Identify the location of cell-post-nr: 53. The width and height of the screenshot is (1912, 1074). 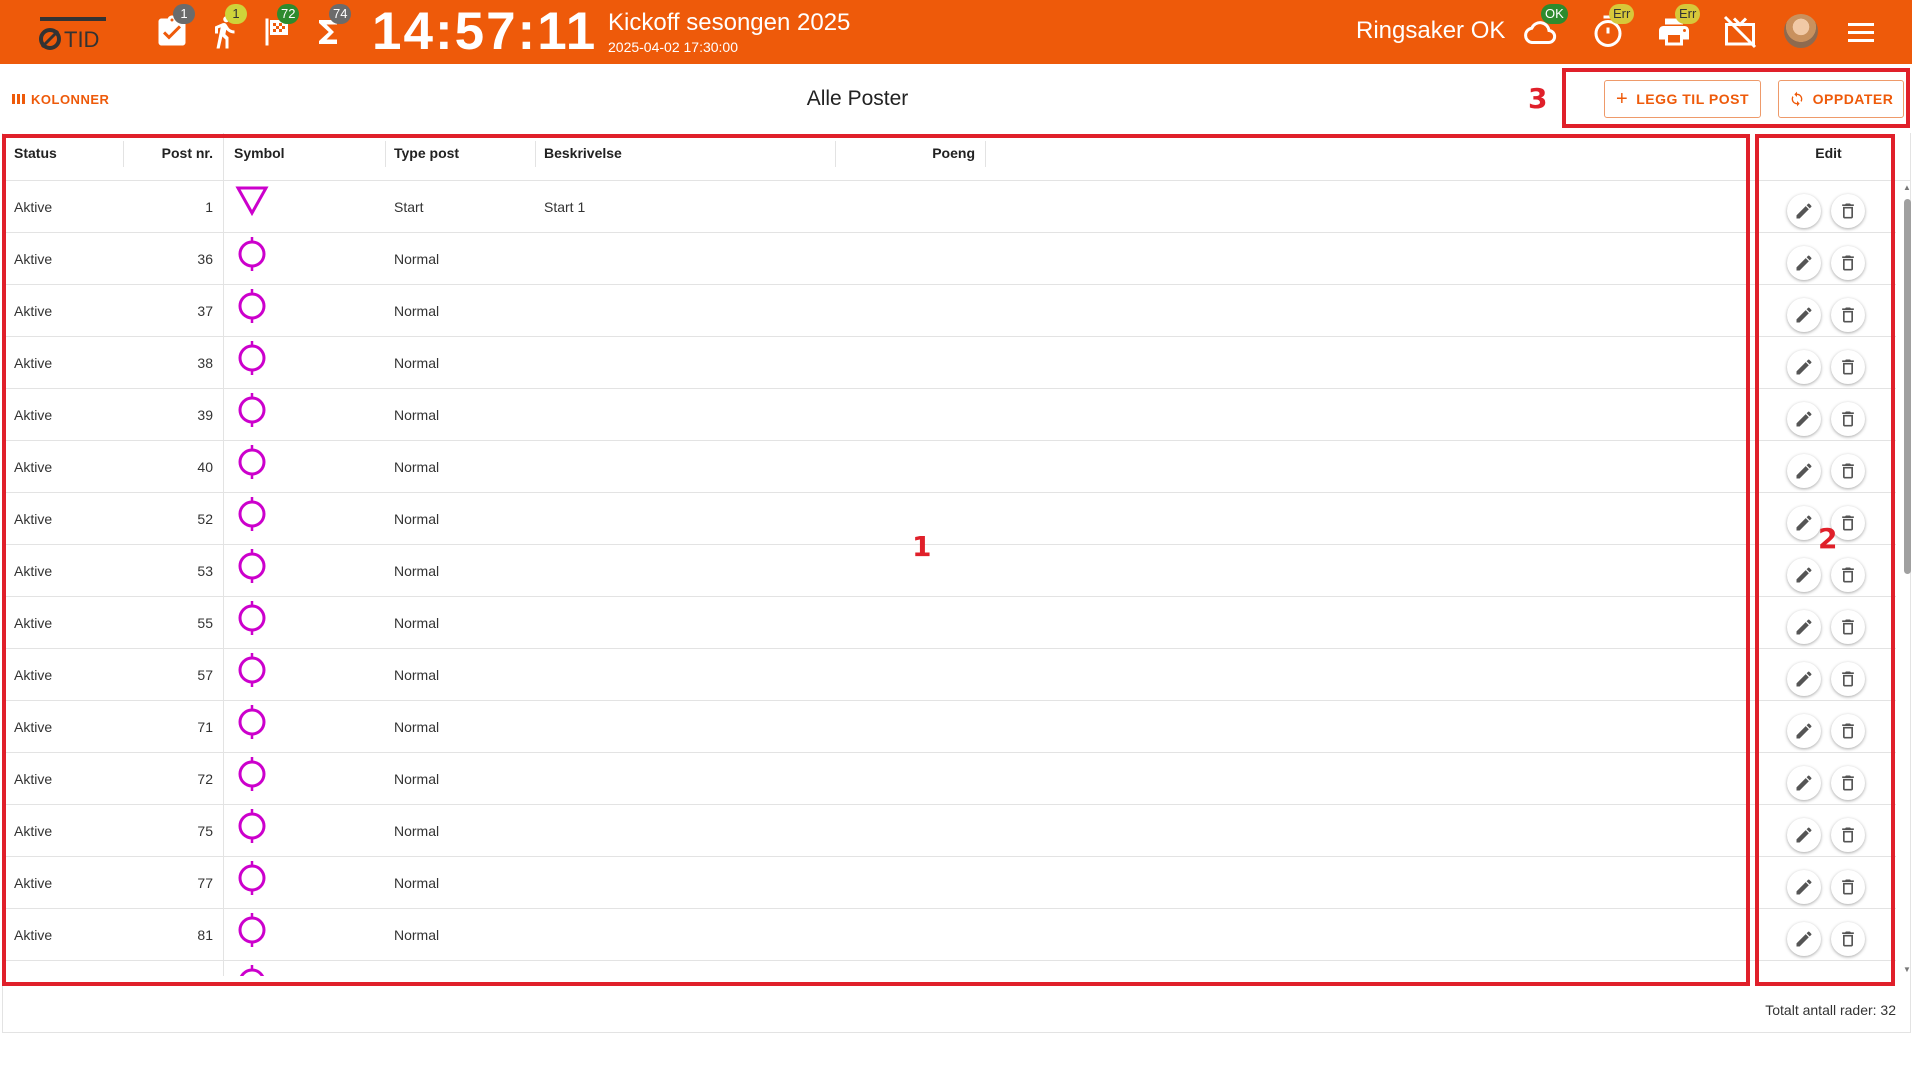
(205, 571).